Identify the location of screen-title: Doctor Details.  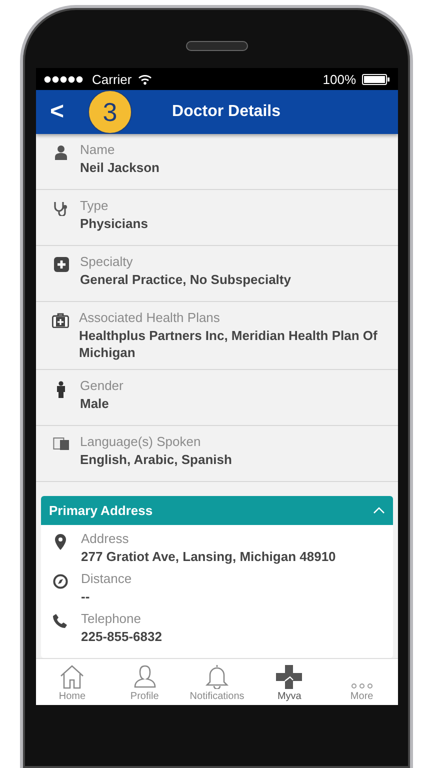
(226, 112).